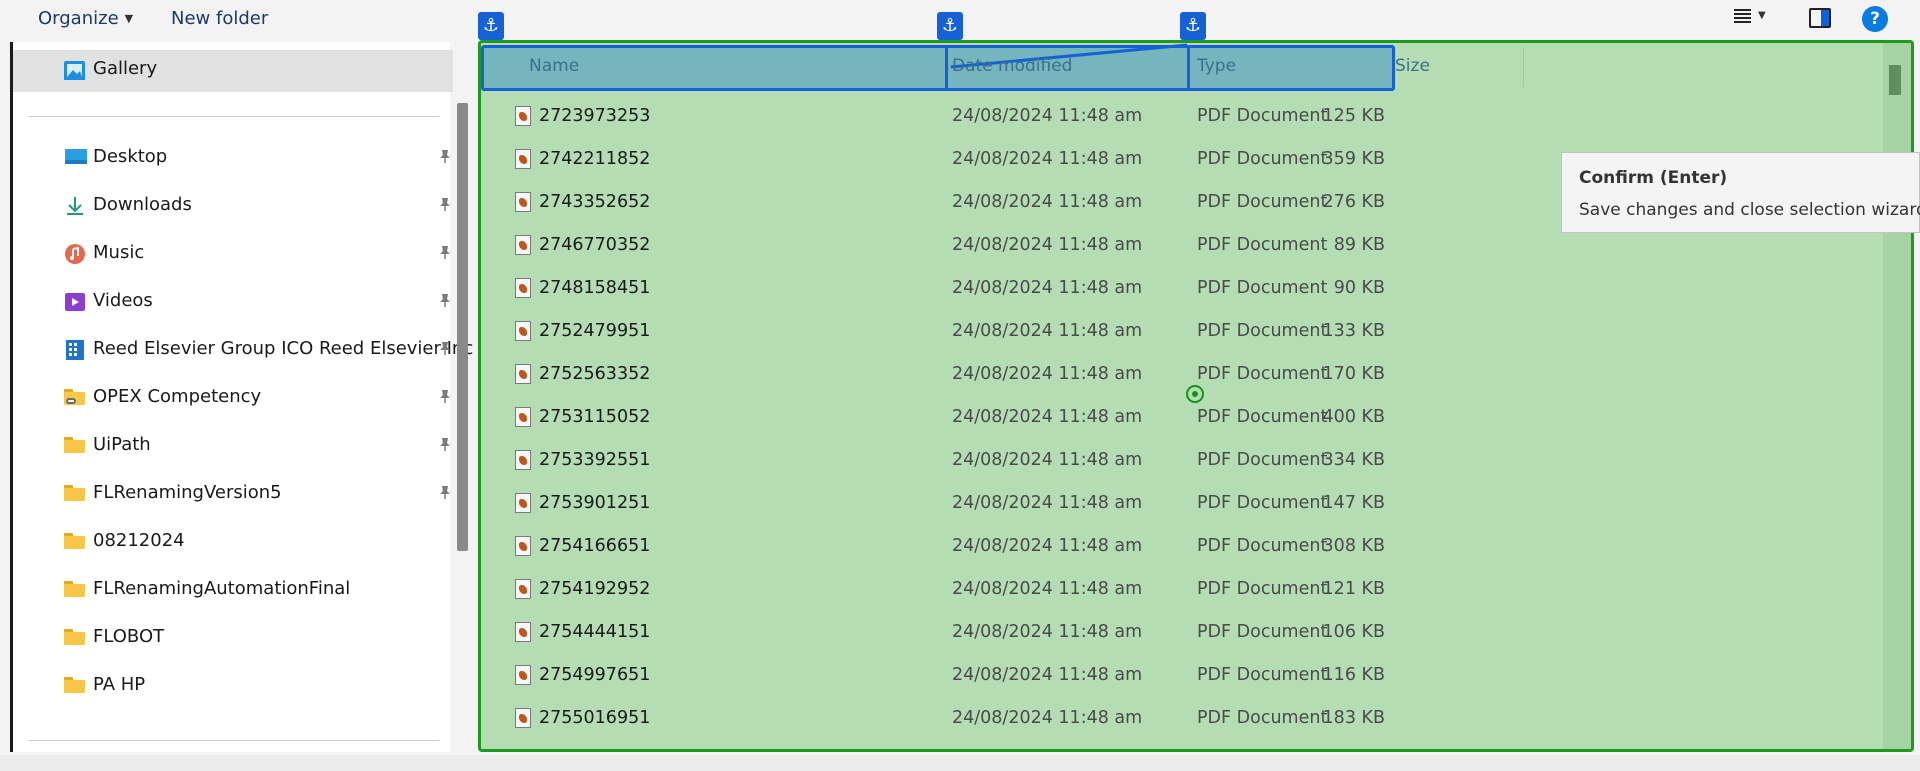 The image size is (1920, 771). I want to click on target-crosshair-icon, so click(1195, 394).